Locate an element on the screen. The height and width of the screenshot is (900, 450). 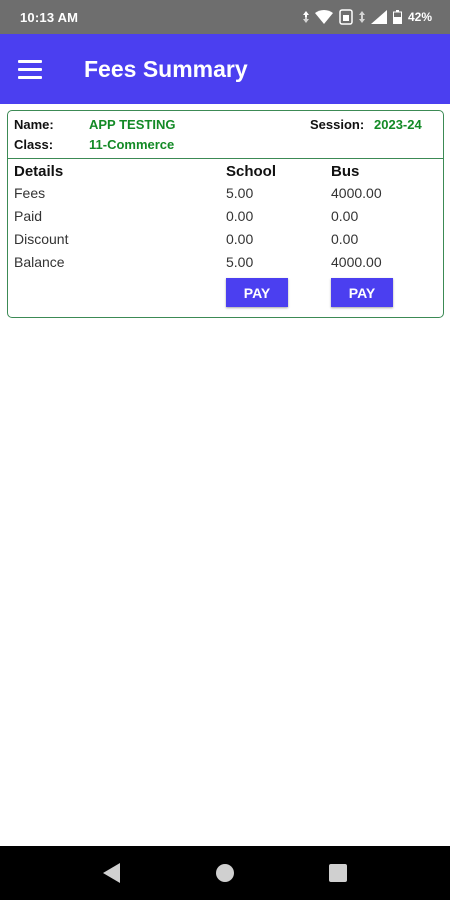
sim-icon is located at coordinates (346, 17).